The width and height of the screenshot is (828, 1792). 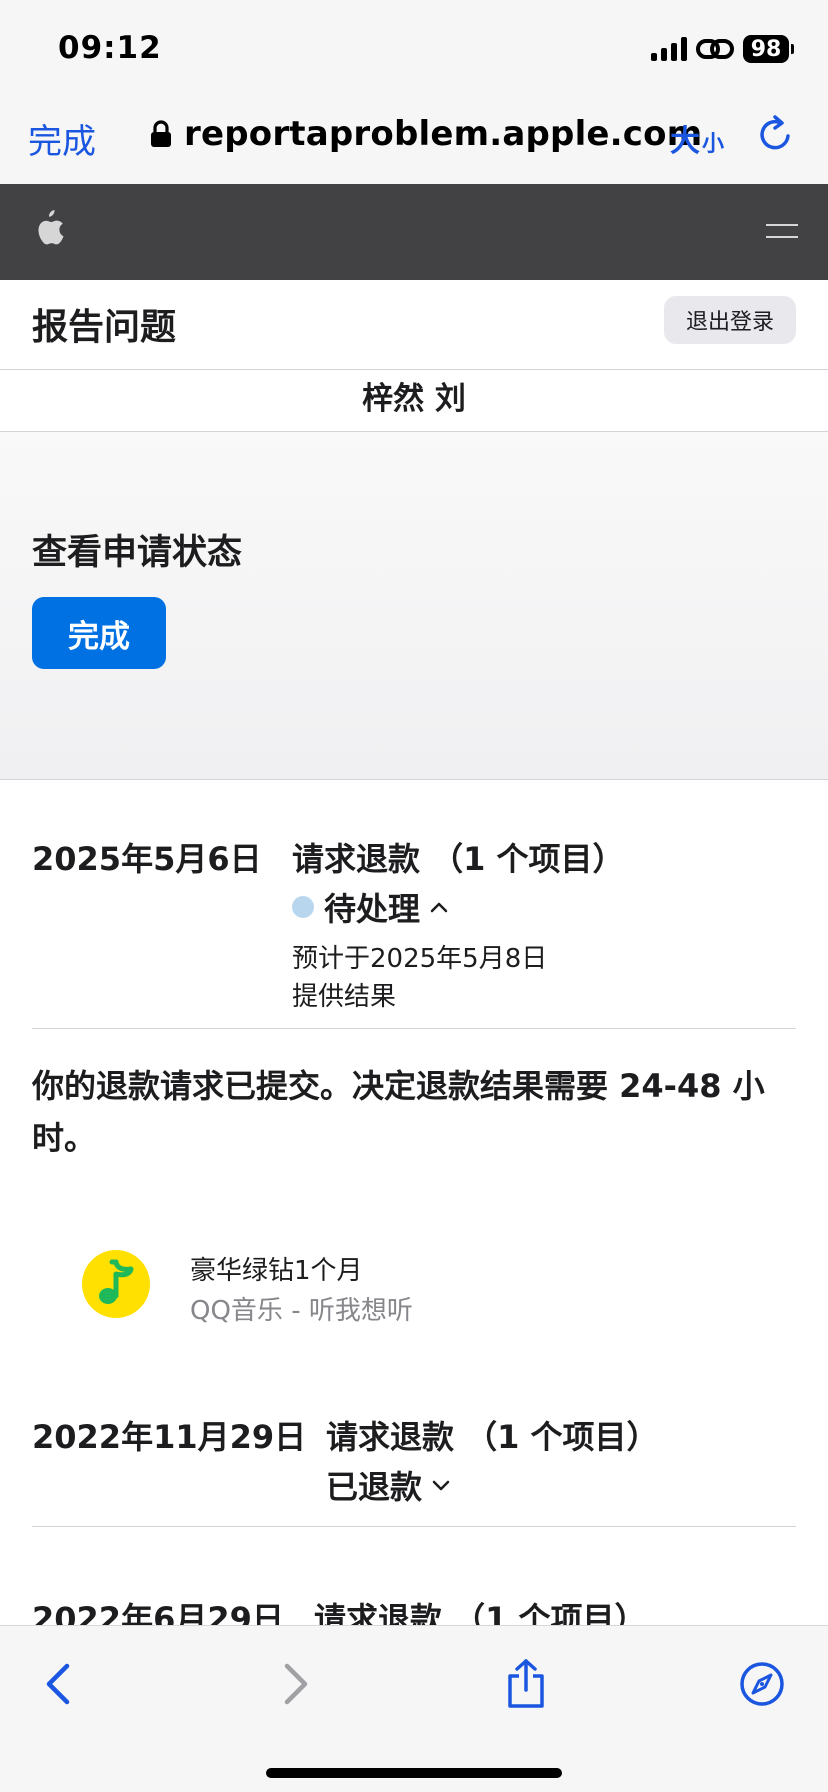 I want to click on url-text: reportaproblem.apple.com, so click(x=443, y=134).